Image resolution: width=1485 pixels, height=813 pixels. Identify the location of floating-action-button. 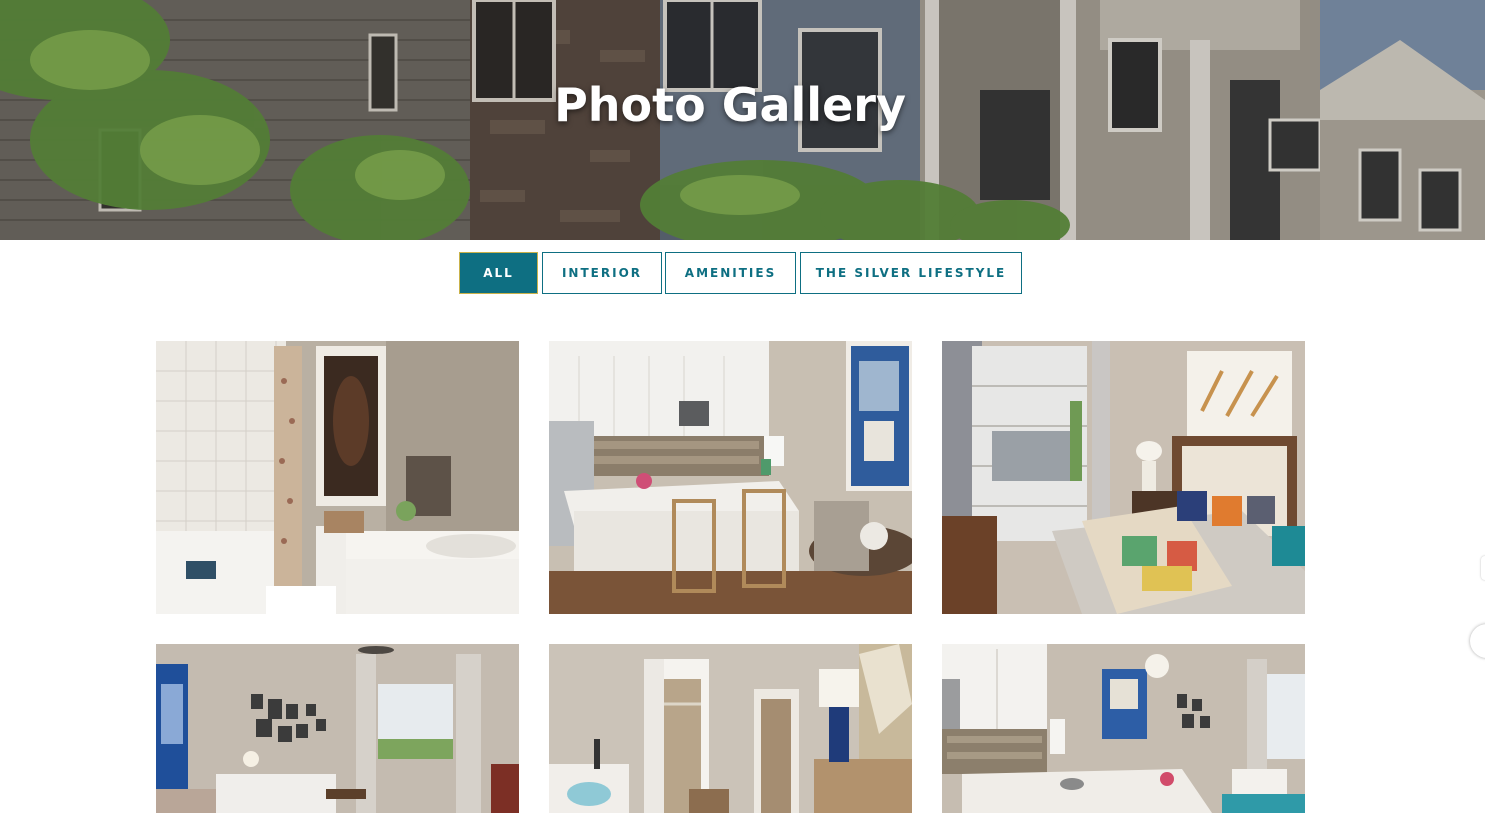
(1477, 641).